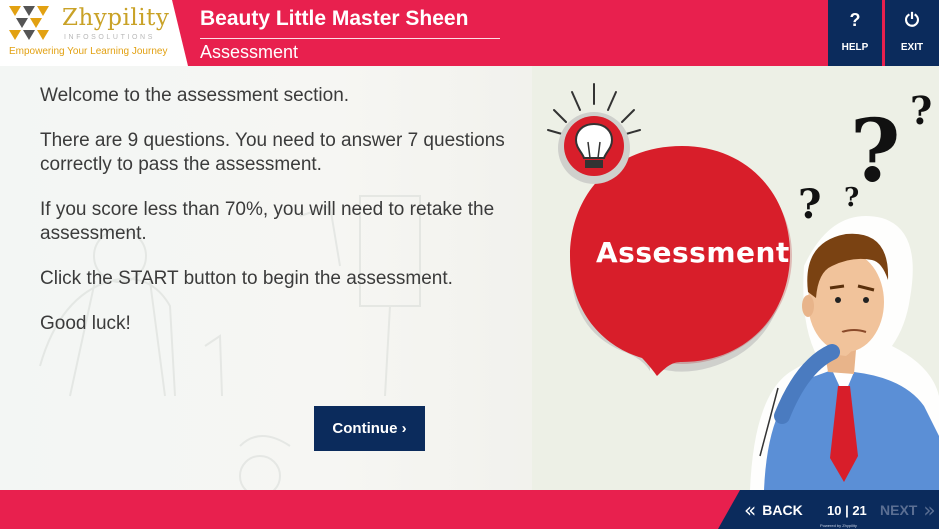  What do you see at coordinates (249, 52) in the screenshot?
I see `section-title: Assessment` at bounding box center [249, 52].